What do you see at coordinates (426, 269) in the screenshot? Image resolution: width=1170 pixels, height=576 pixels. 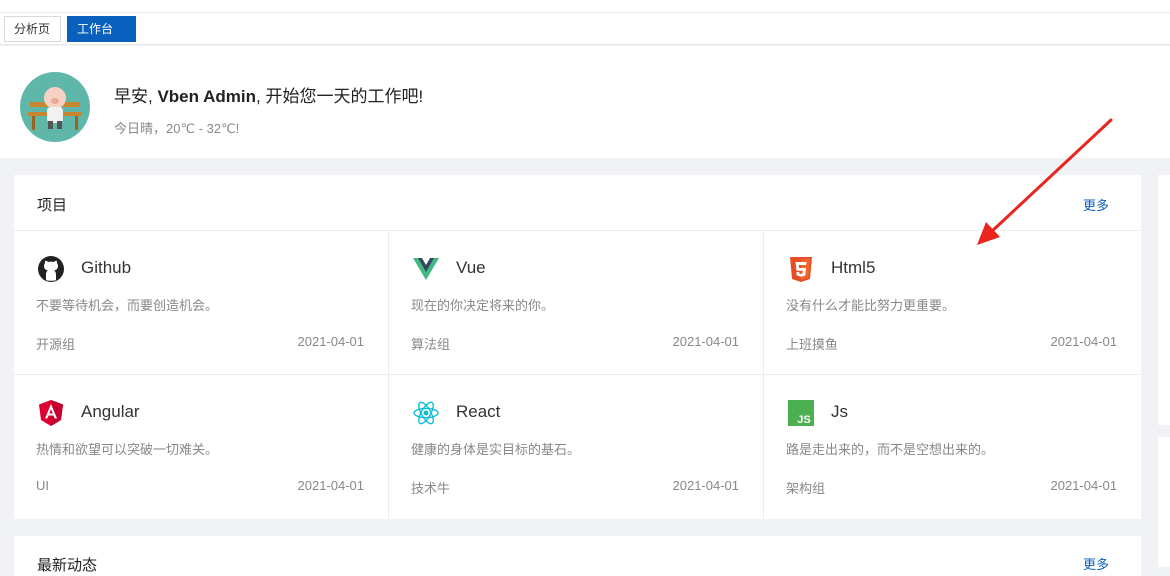 I see `vue-icon` at bounding box center [426, 269].